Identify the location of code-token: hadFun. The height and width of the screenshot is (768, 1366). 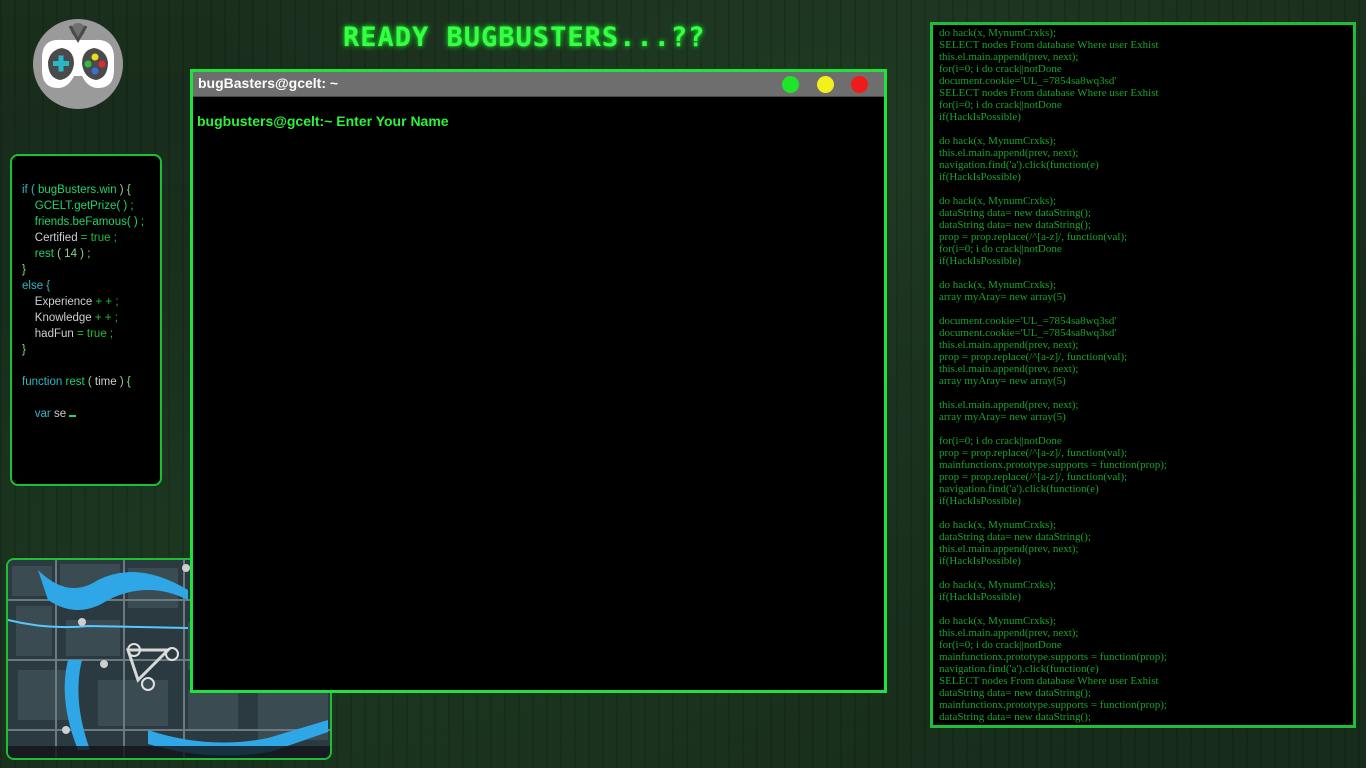
(48, 334).